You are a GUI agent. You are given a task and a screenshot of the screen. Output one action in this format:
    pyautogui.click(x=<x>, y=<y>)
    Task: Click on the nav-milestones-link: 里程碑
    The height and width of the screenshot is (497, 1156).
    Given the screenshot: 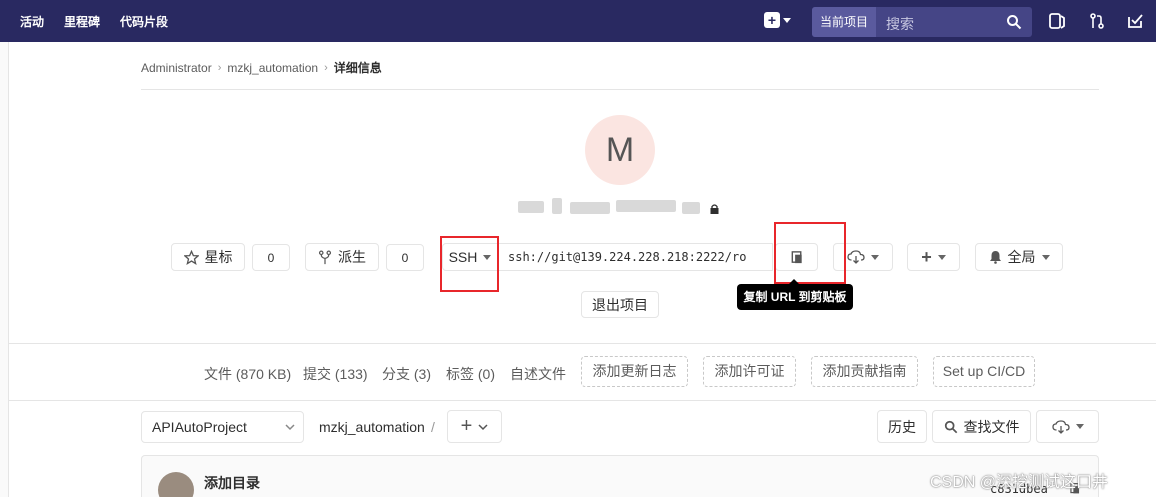 What is the action you would take?
    pyautogui.click(x=82, y=21)
    